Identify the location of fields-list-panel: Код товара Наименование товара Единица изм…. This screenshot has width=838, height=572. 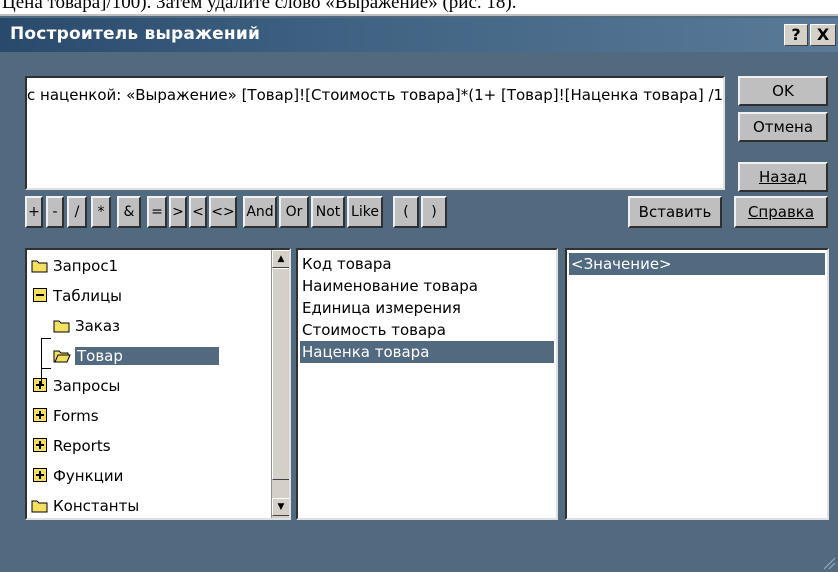
(427, 384).